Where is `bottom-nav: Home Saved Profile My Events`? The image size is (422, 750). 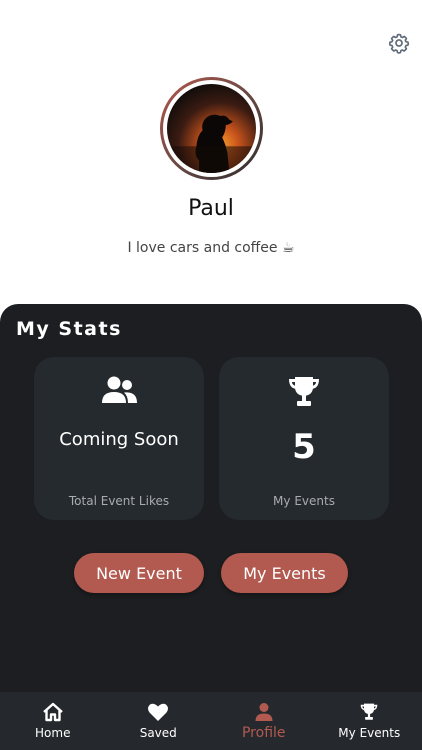 bottom-nav: Home Saved Profile My Events is located at coordinates (211, 721).